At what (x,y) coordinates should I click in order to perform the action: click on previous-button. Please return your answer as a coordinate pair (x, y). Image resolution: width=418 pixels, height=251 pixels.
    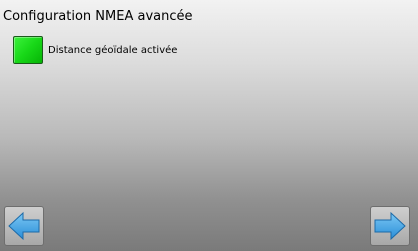
    Looking at the image, I should click on (24, 226).